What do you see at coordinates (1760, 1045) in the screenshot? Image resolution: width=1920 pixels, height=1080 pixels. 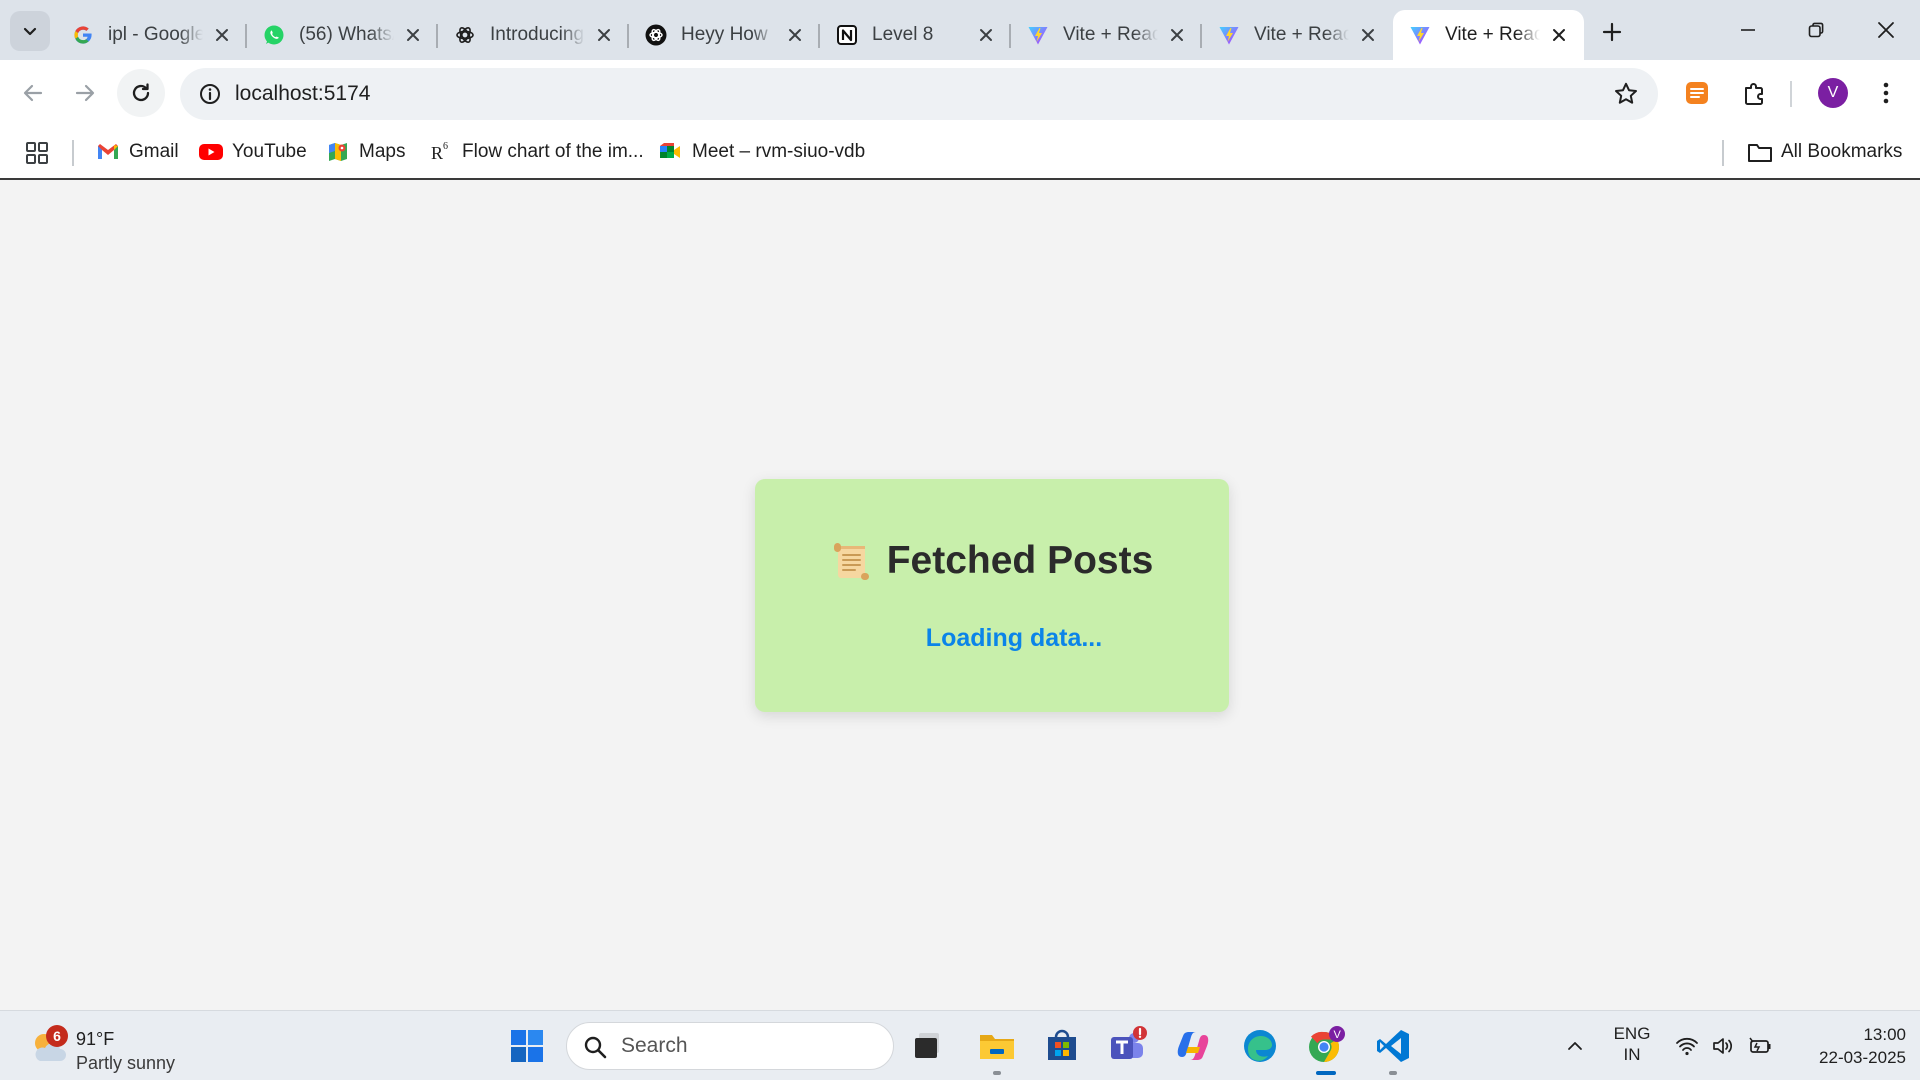 I see `battery-icon` at bounding box center [1760, 1045].